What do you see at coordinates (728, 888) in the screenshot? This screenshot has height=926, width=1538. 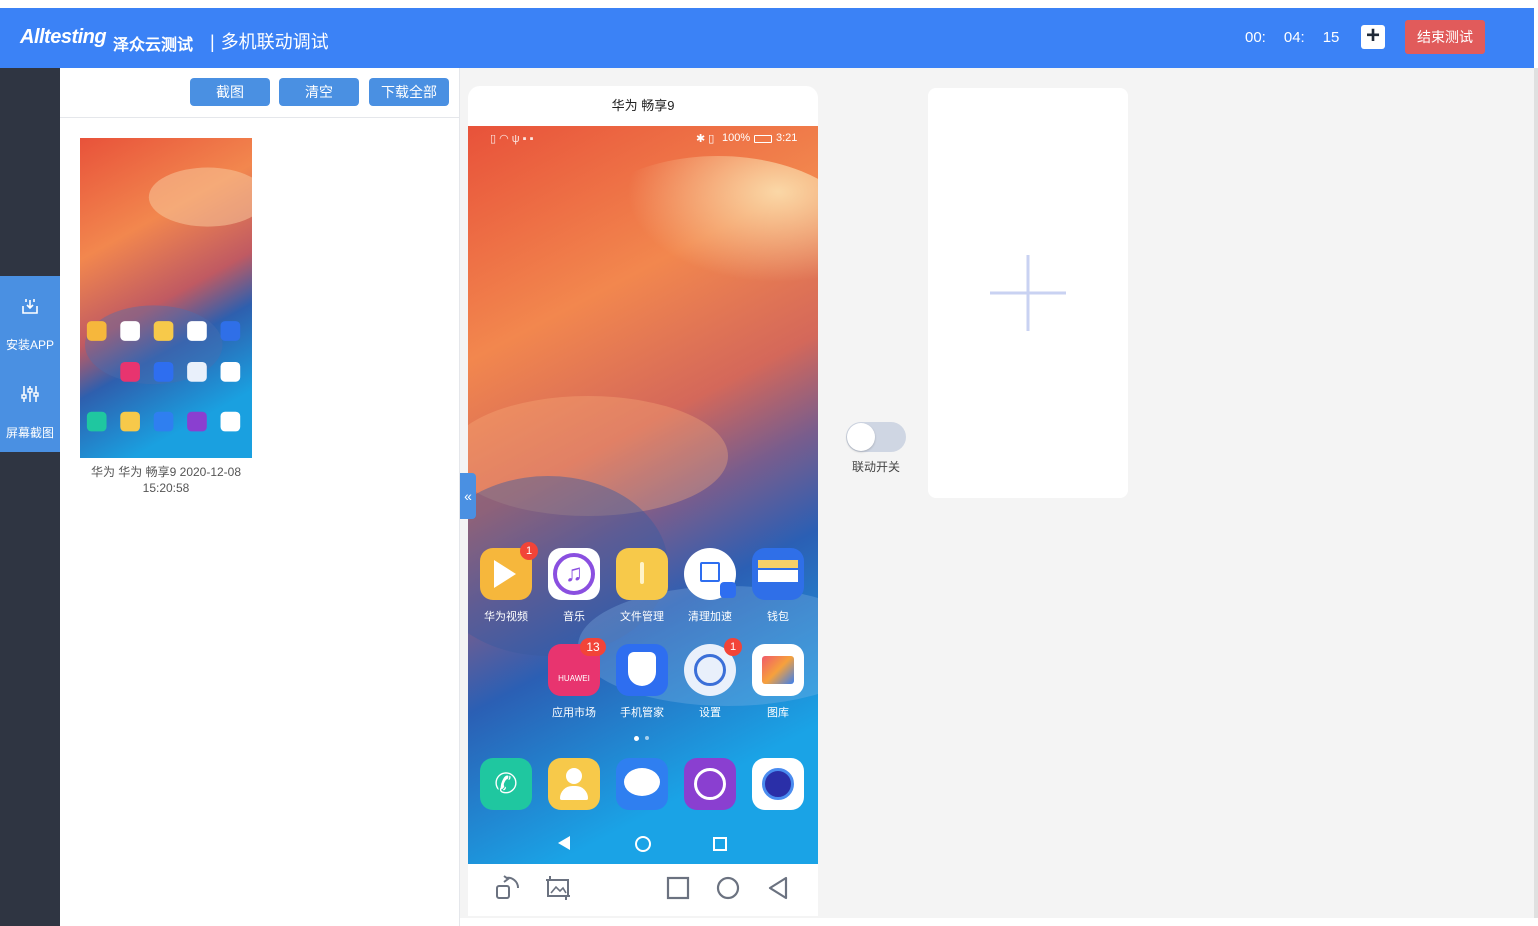 I see `home-icon` at bounding box center [728, 888].